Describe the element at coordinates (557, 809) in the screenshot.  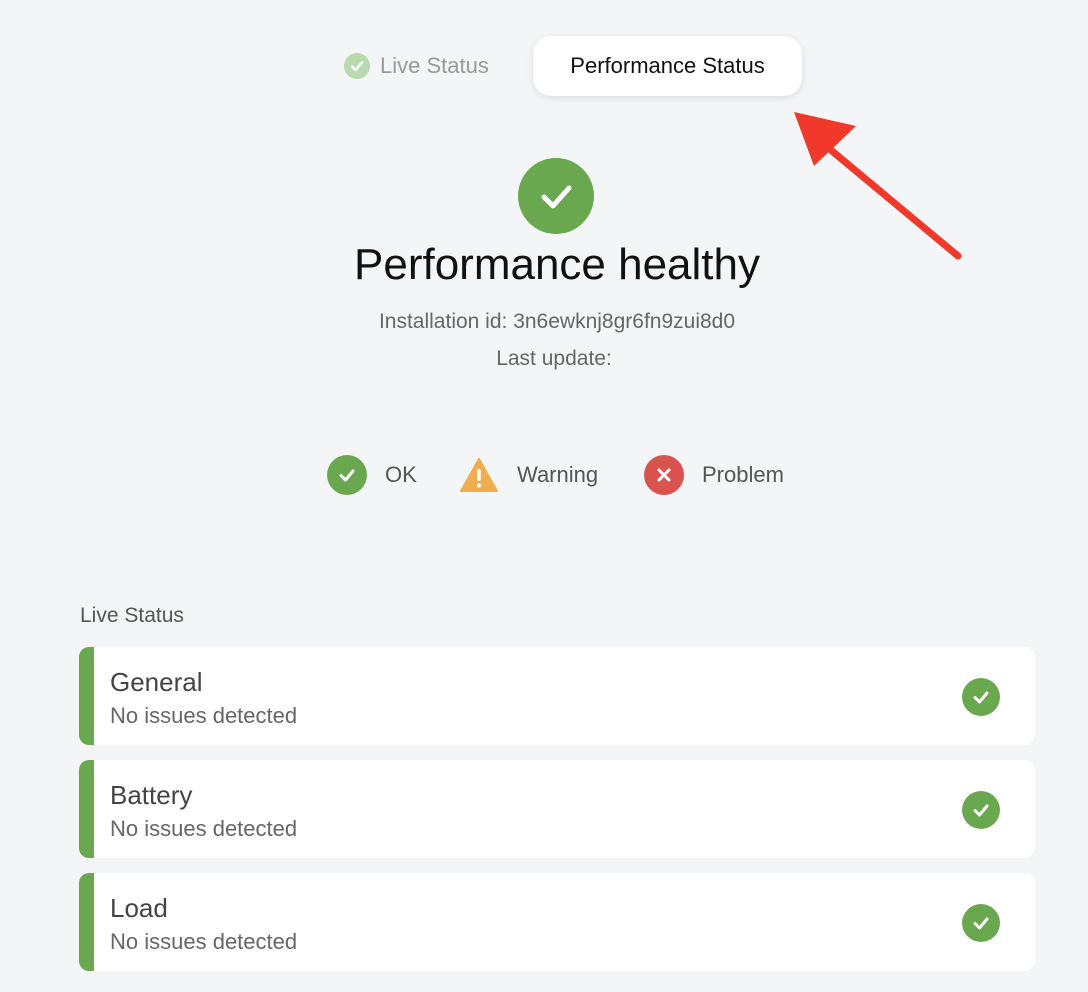
I see `status-card-battery: Battery No issues detected` at that location.